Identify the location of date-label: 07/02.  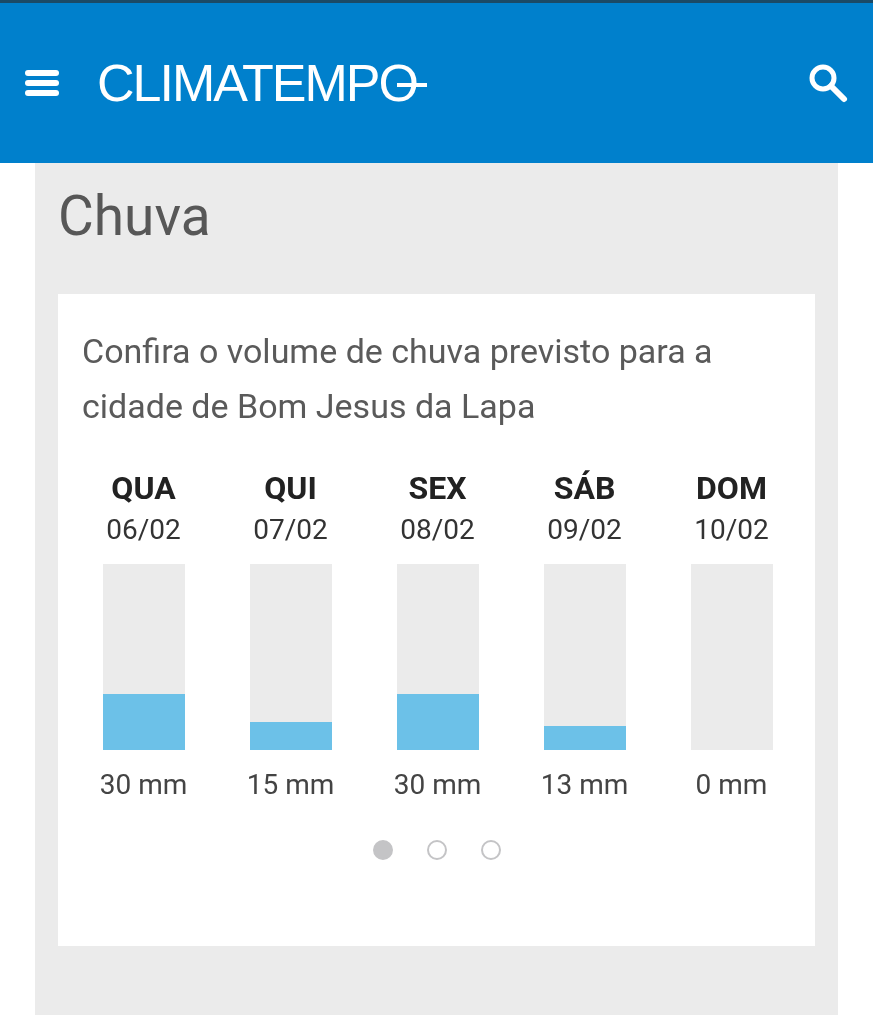
(290, 530).